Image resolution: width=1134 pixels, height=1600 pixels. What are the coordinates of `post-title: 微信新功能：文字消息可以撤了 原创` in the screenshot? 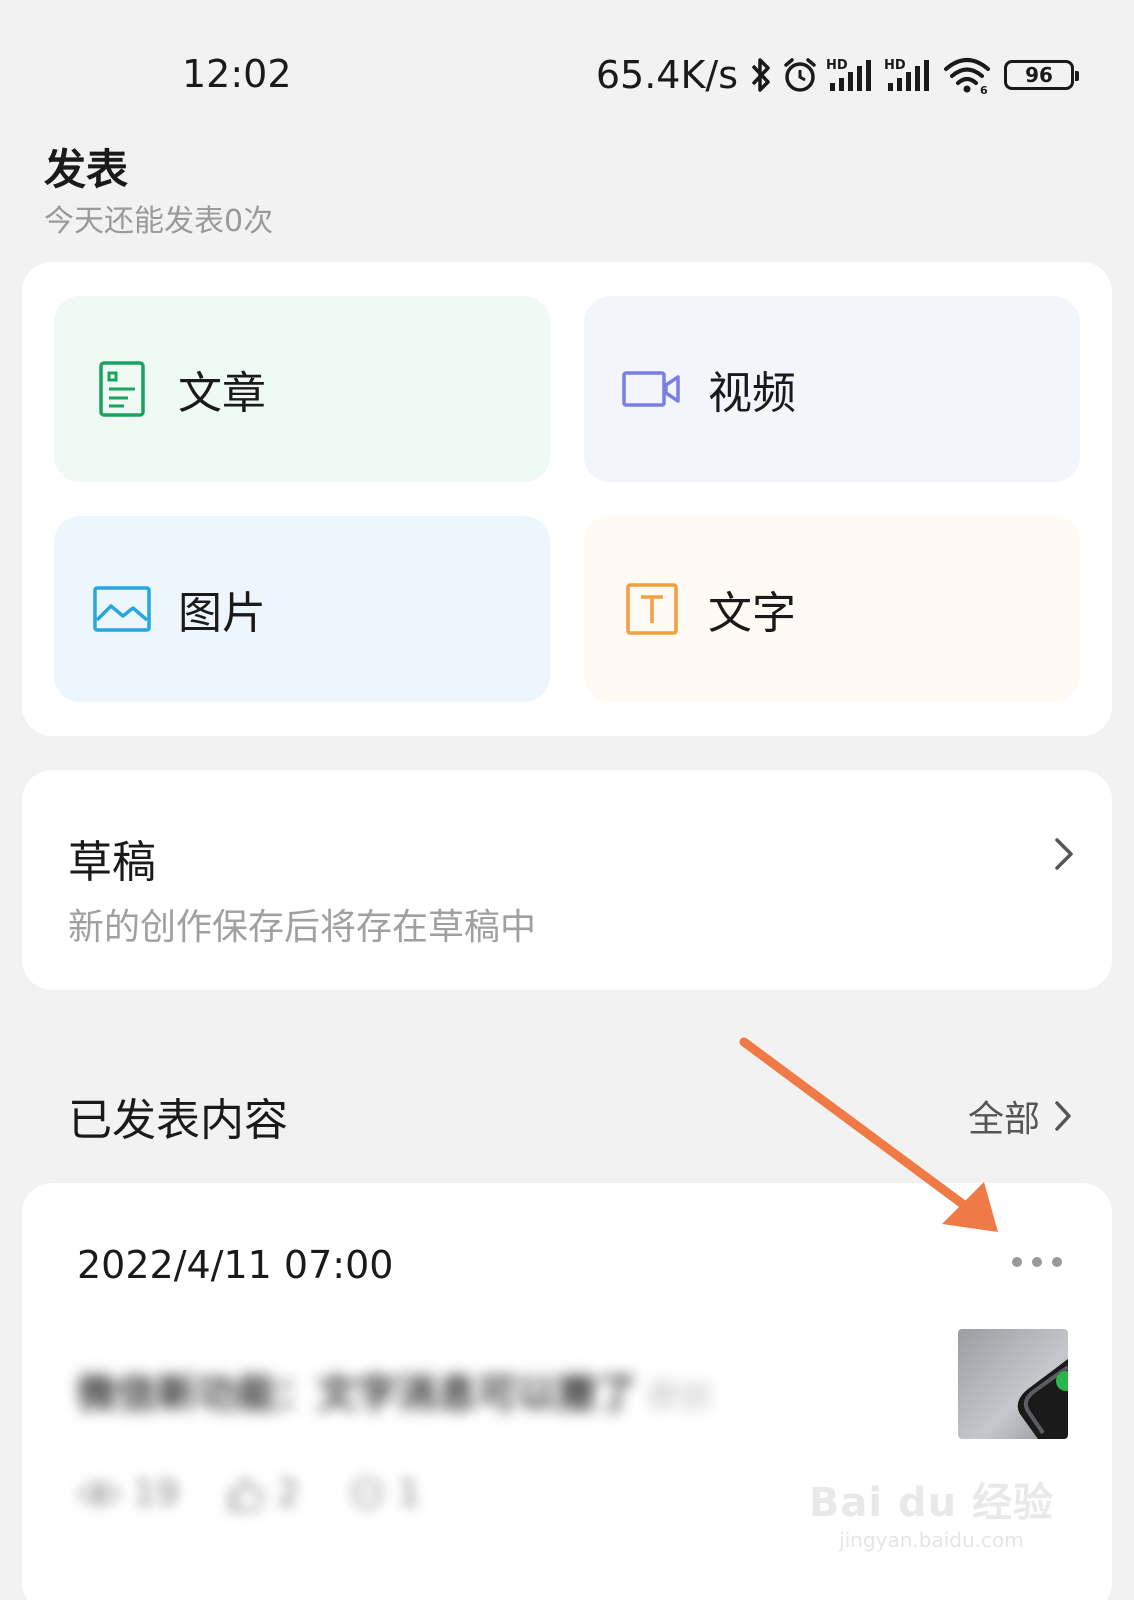 It's located at (394, 1390).